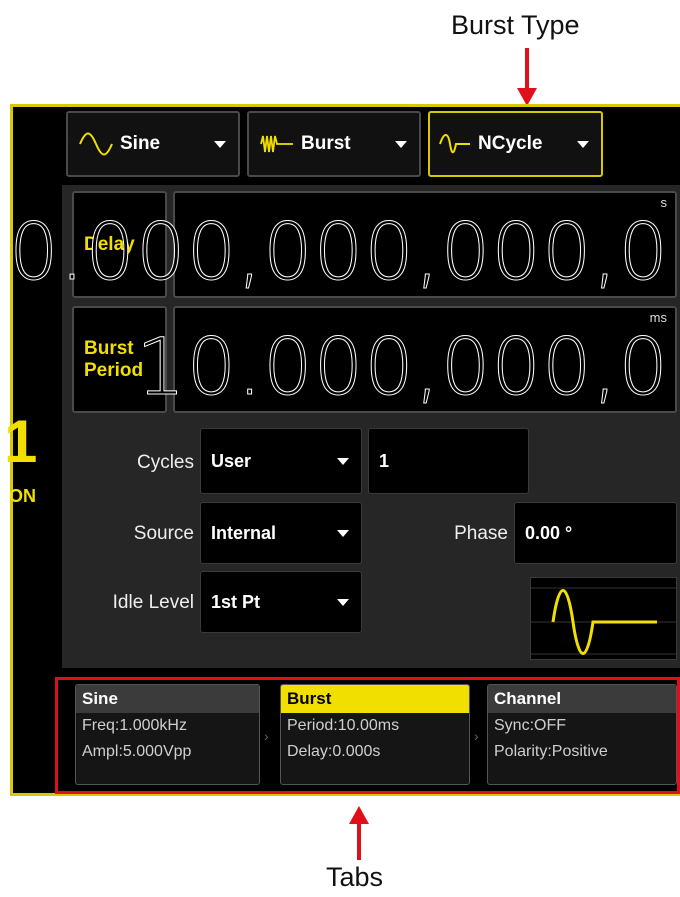  I want to click on tab-burst-title: Burst, so click(375, 699).